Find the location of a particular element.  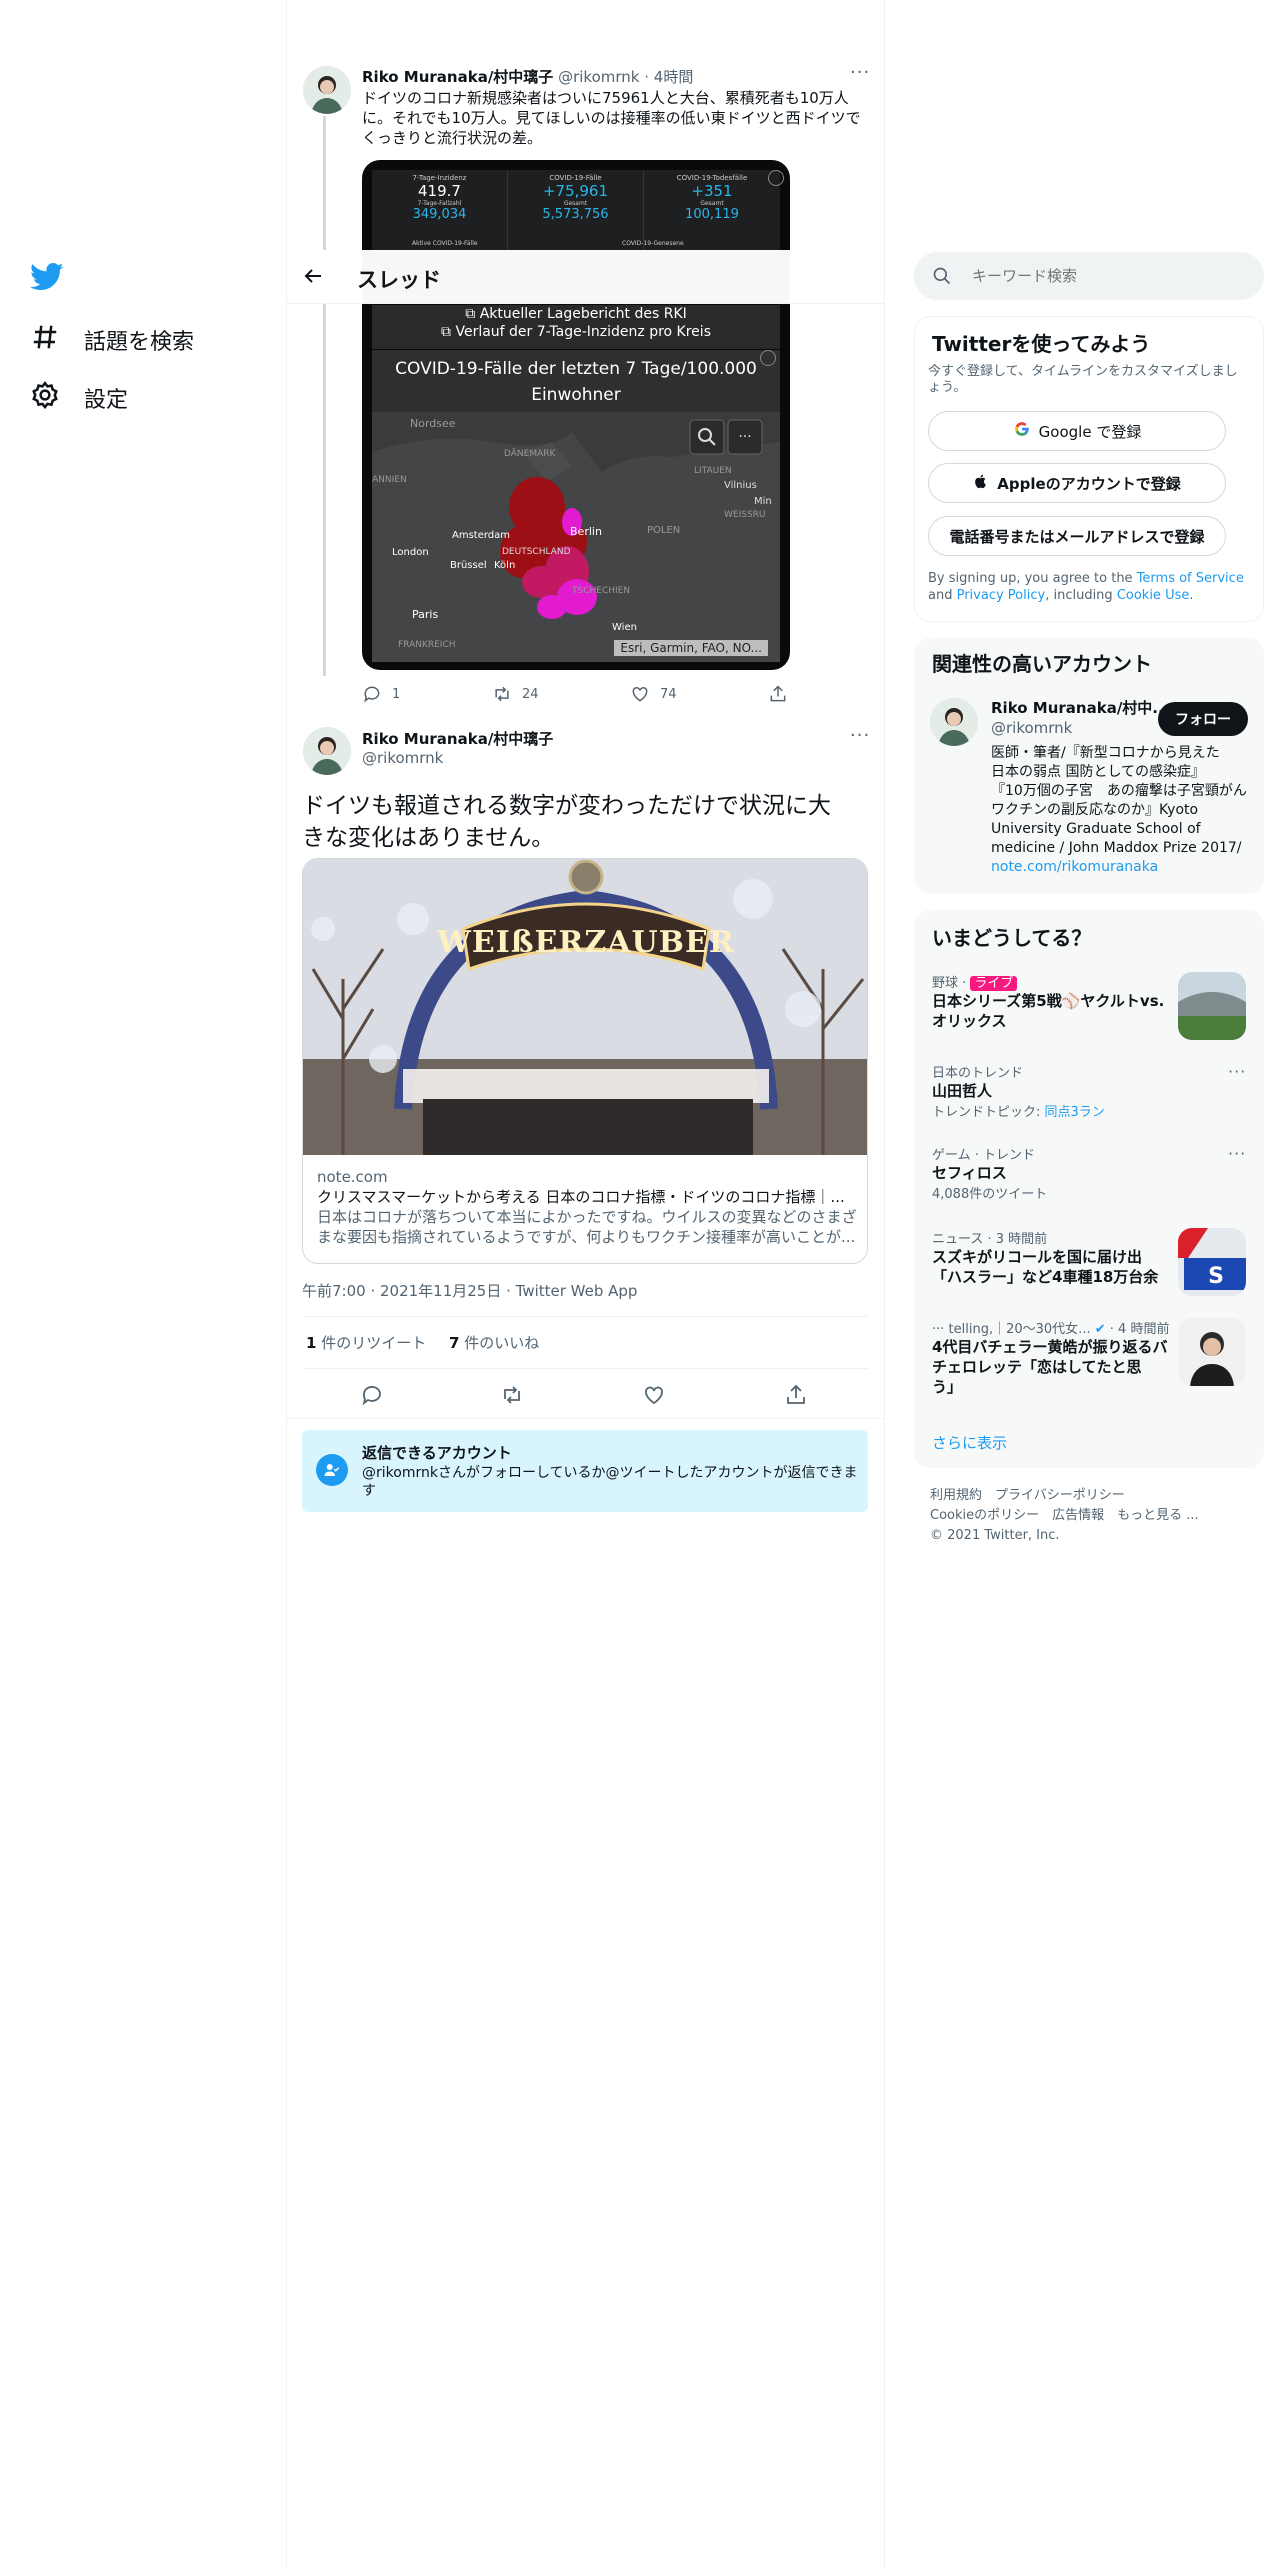

card-domain: note.com is located at coordinates (352, 1177).